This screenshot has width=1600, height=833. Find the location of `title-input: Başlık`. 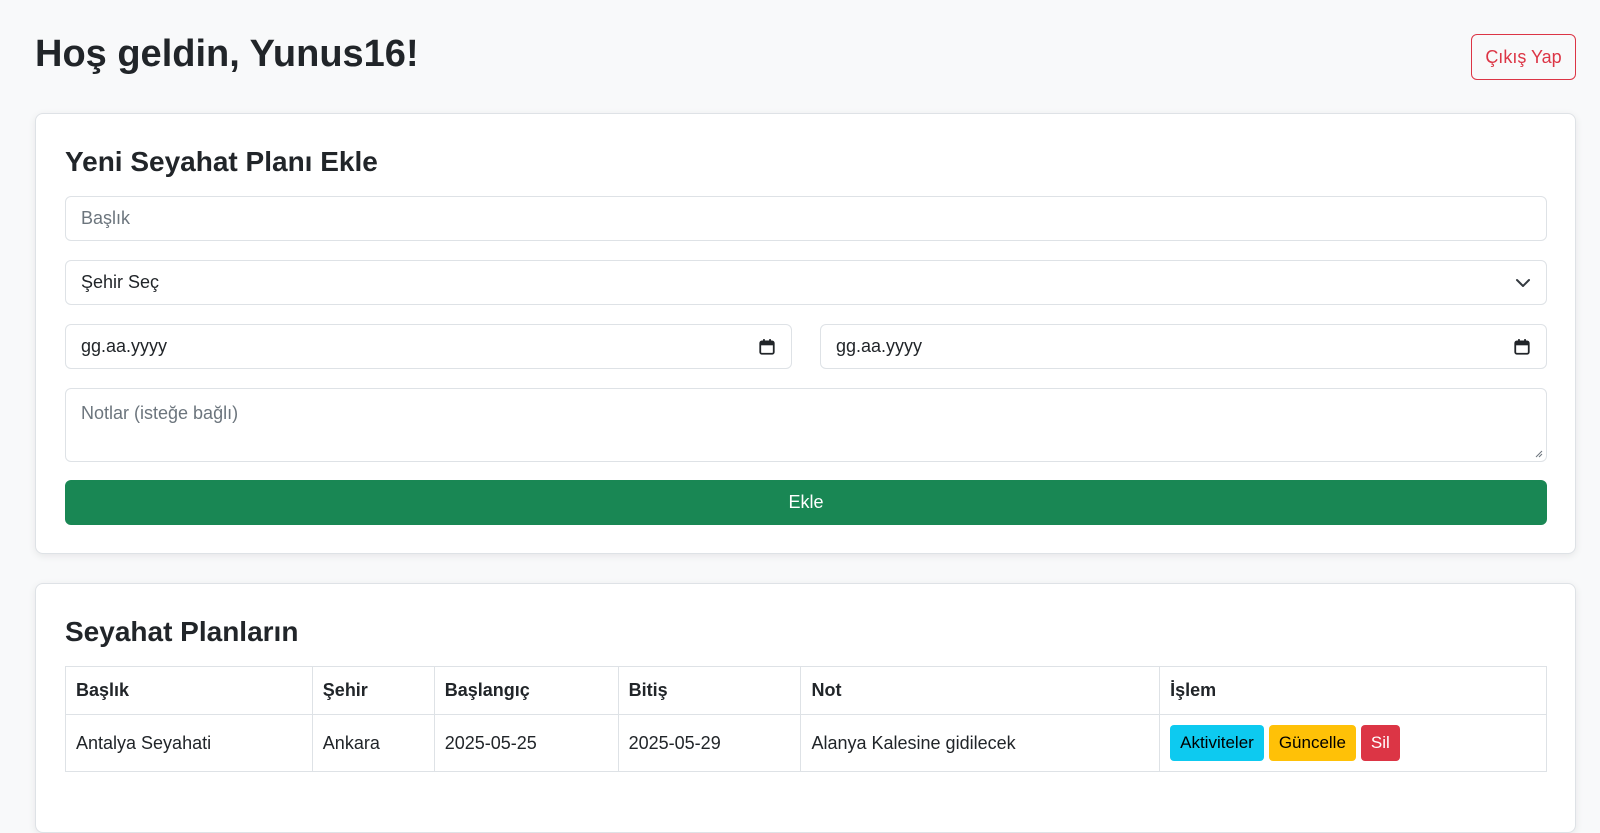

title-input: Başlık is located at coordinates (806, 218).